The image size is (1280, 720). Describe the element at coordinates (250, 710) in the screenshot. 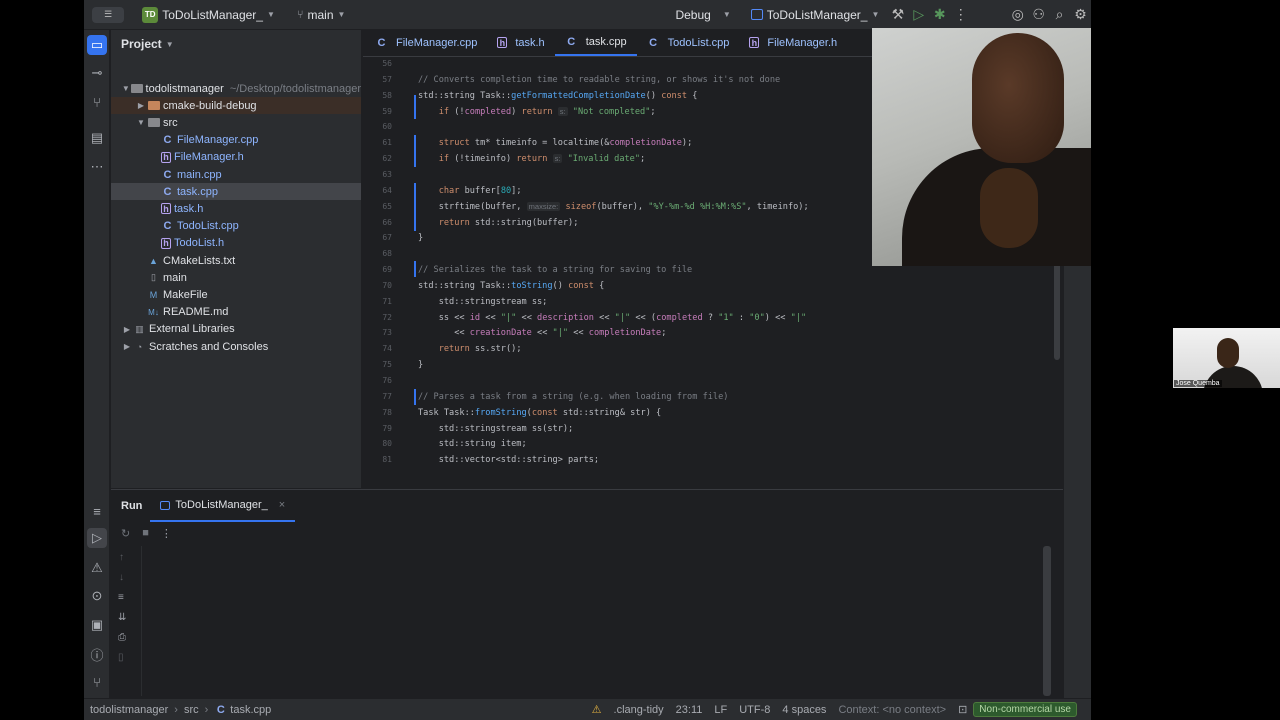

I see `breadcrumb-item: task.cpp` at that location.